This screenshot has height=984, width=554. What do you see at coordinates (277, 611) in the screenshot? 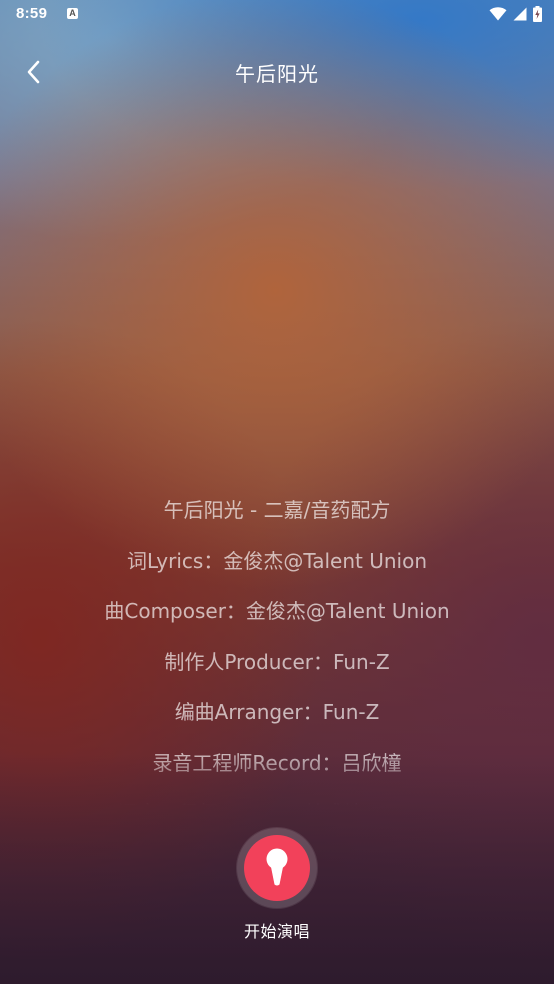
I see `lyric-line: 曲Composer：金俊杰@Talent Union` at bounding box center [277, 611].